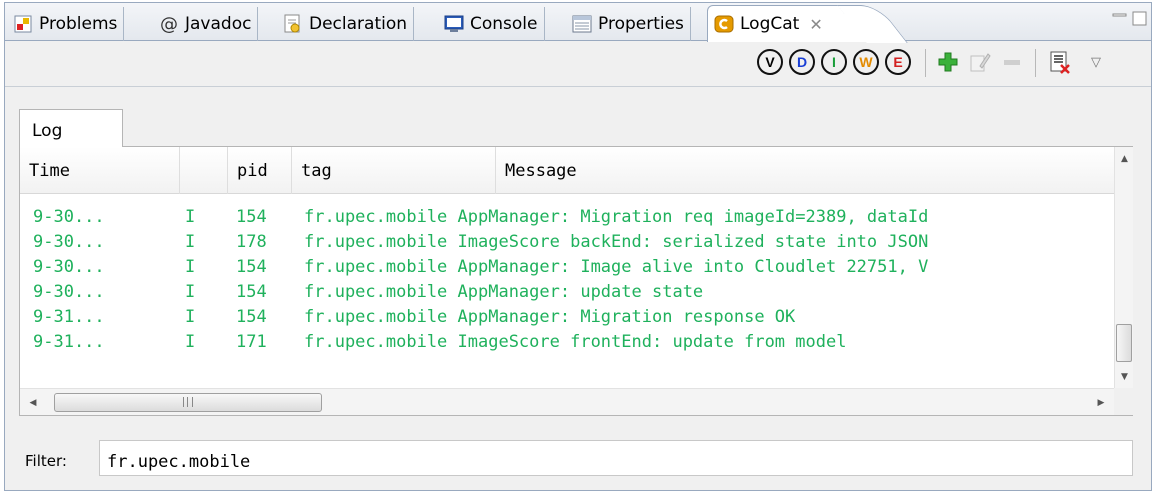 The image size is (1156, 495). I want to click on warn-filter-button: W, so click(866, 62).